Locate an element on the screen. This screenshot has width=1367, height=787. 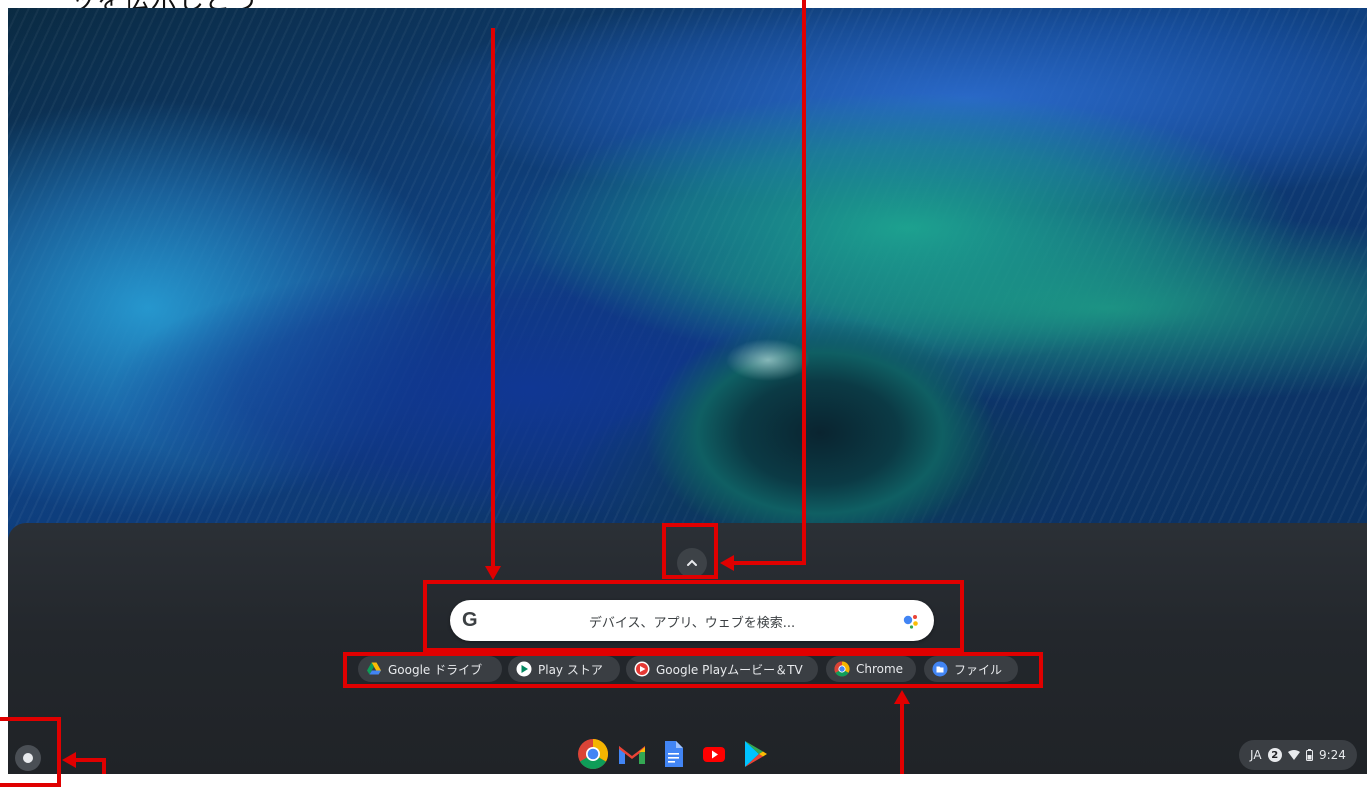
battery-icon is located at coordinates (1309, 755).